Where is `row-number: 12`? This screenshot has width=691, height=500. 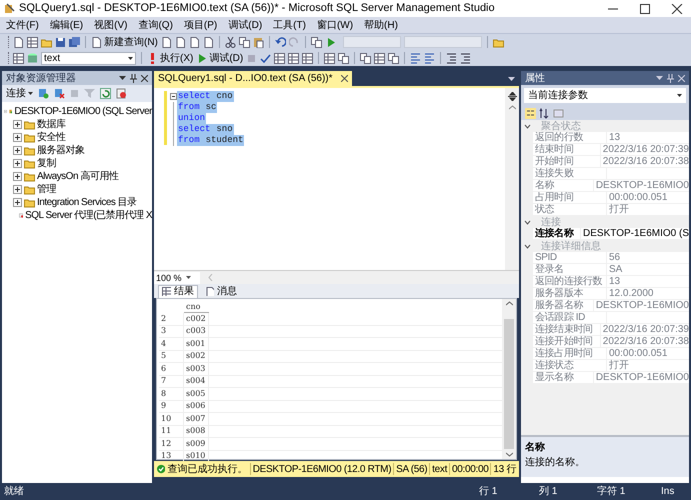 row-number: 12 is located at coordinates (171, 444).